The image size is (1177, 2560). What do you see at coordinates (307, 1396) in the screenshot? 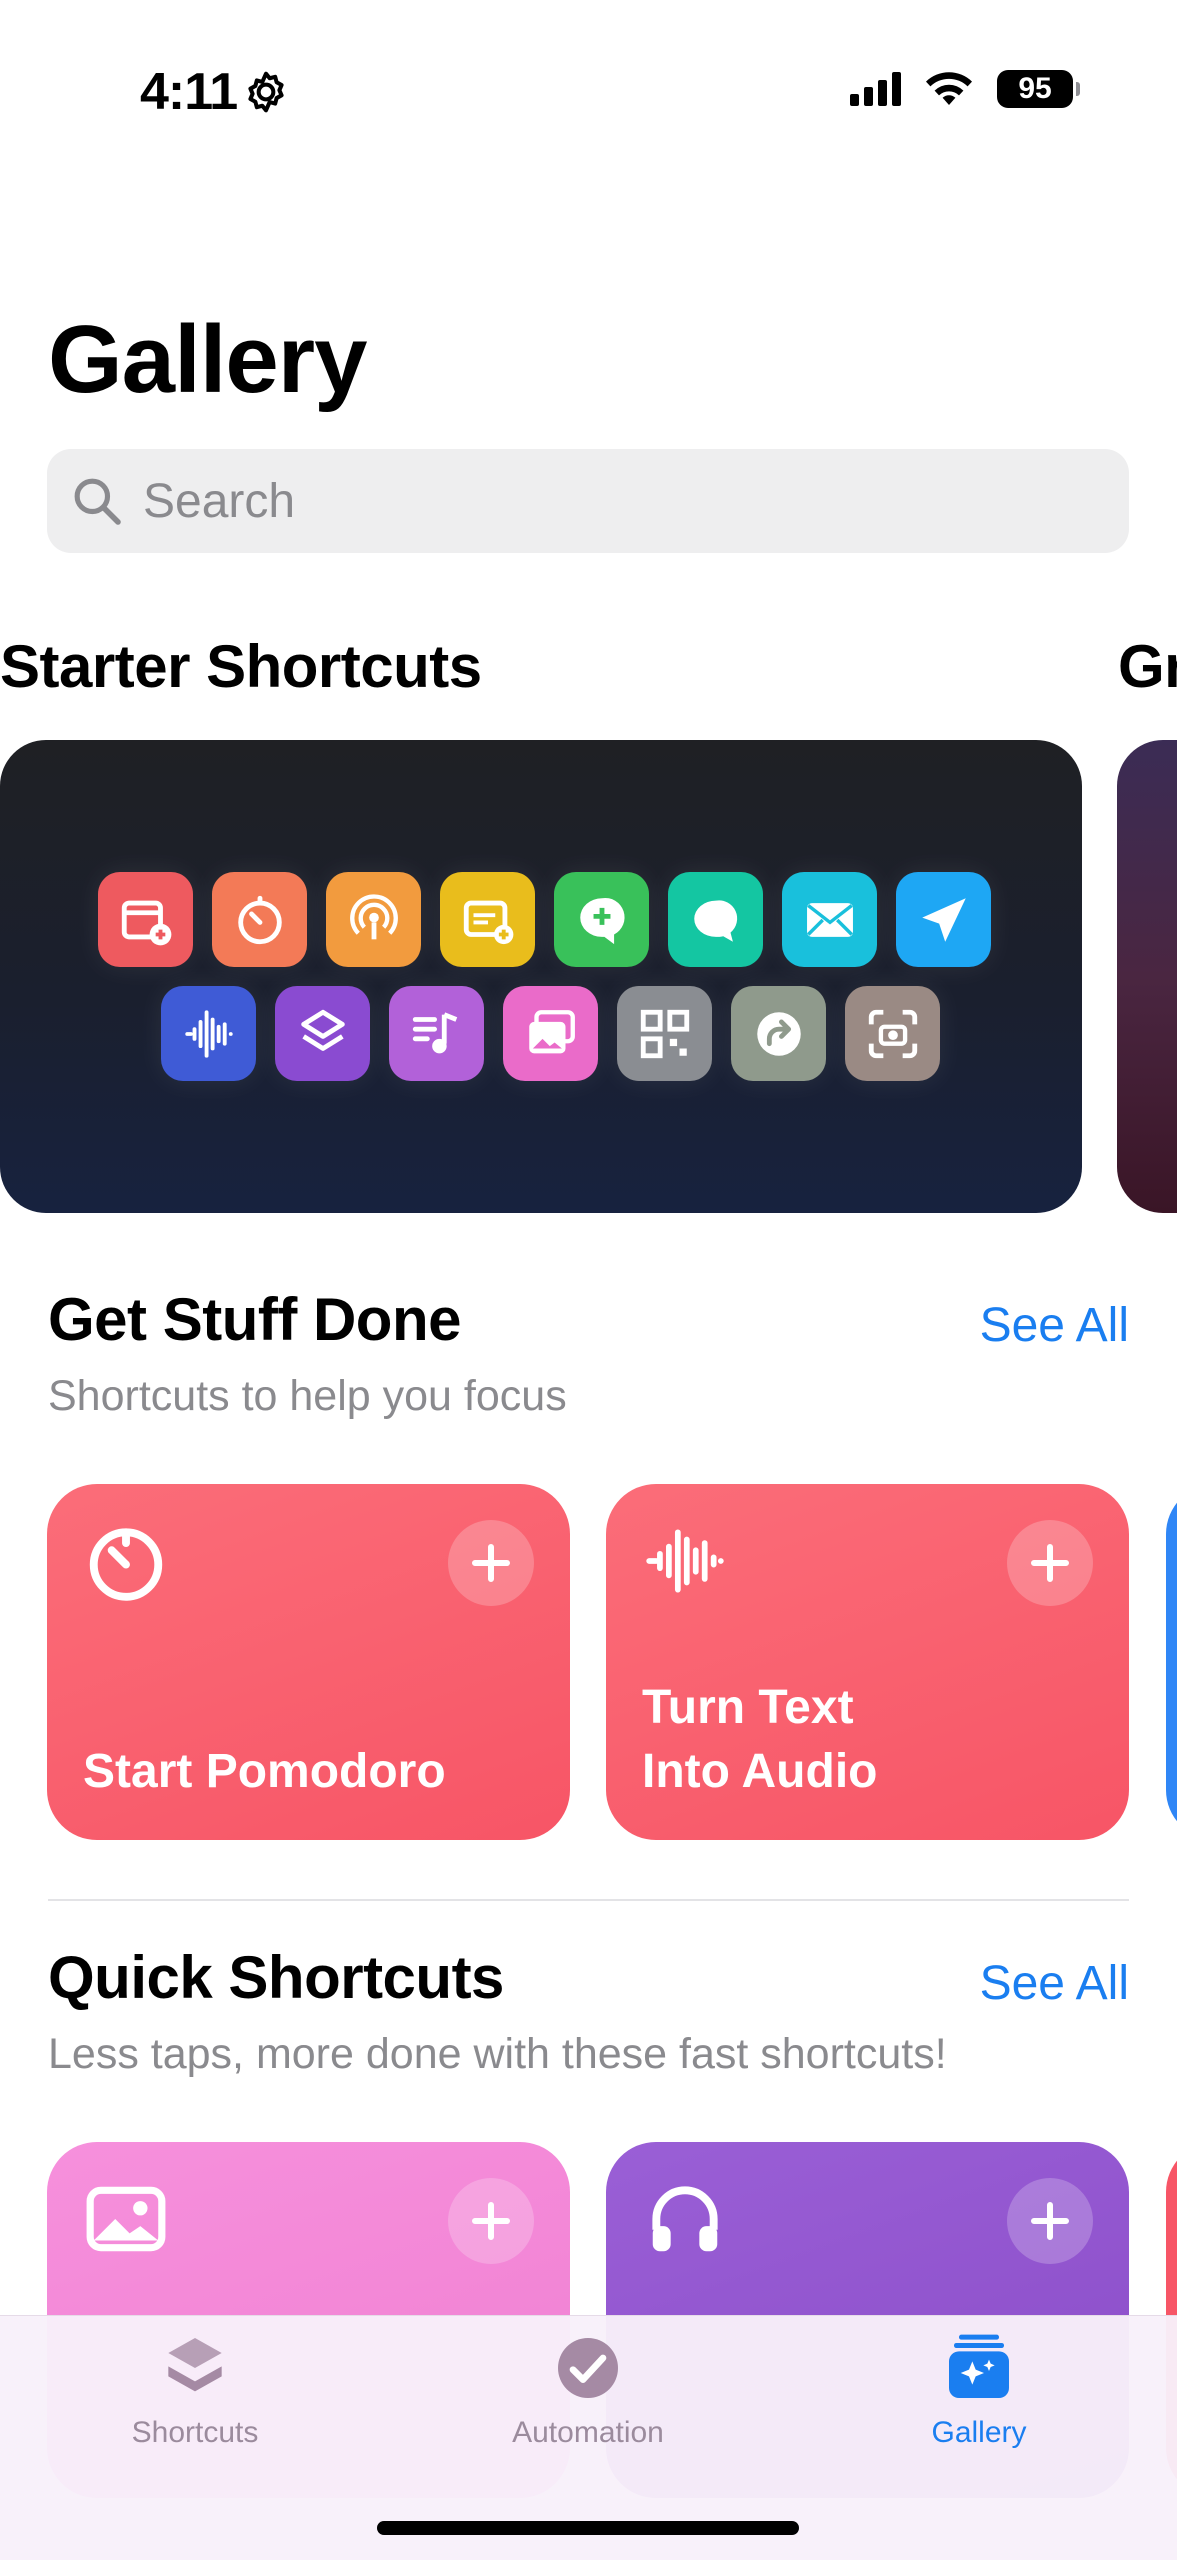
I see `get-stuff-done-subtitle: Shortcuts to help you focus` at bounding box center [307, 1396].